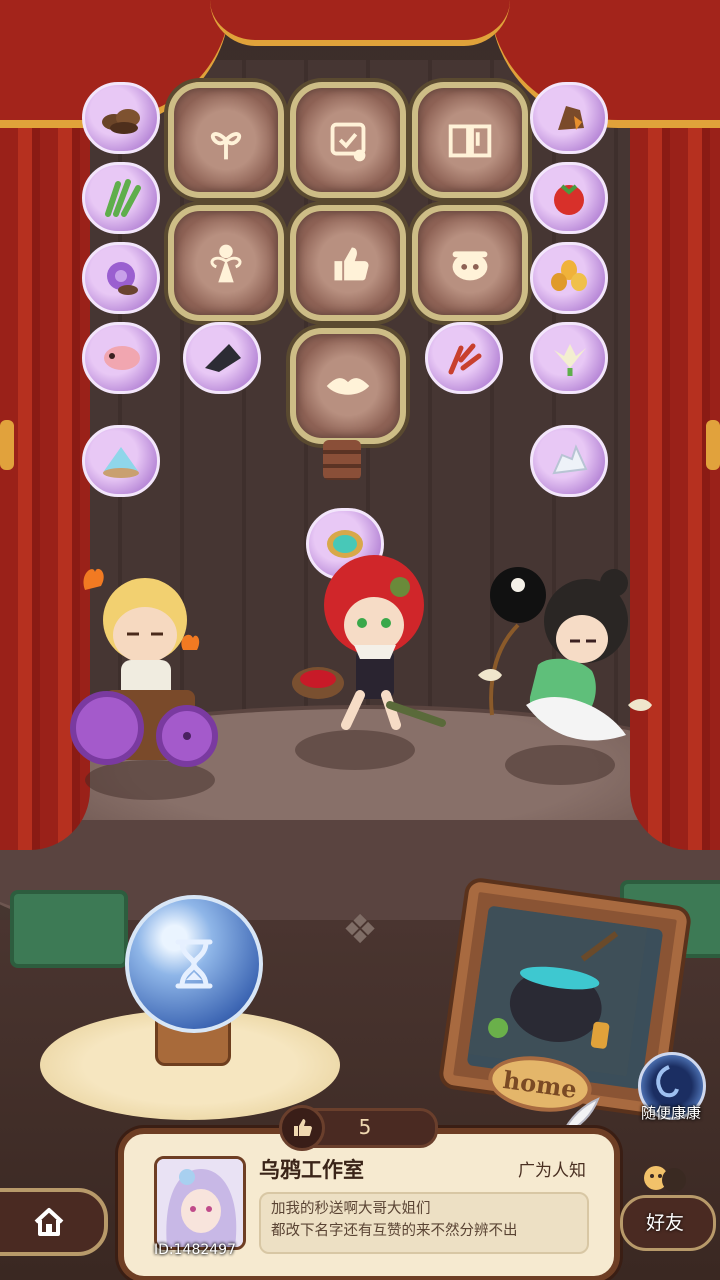  What do you see at coordinates (49, 1222) in the screenshot?
I see `house-icon` at bounding box center [49, 1222].